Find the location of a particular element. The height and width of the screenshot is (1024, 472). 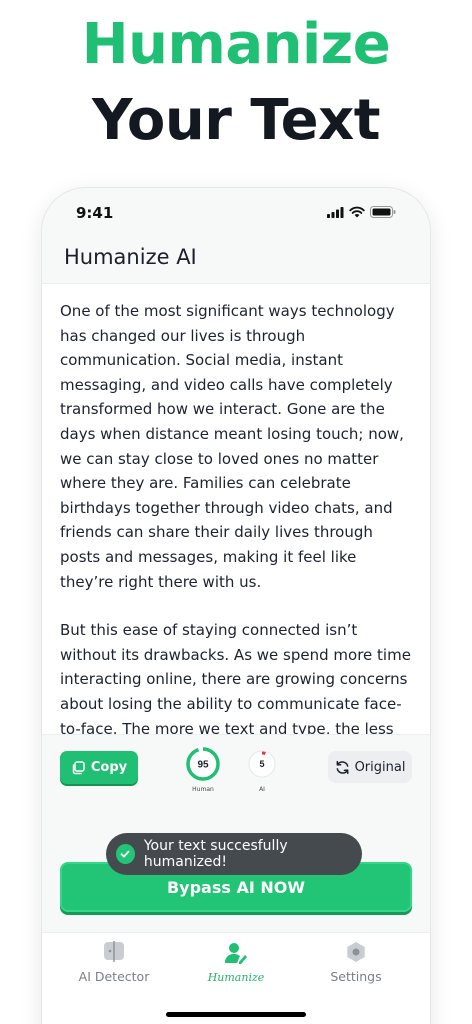

human-score-ring: 95 is located at coordinates (203, 764).